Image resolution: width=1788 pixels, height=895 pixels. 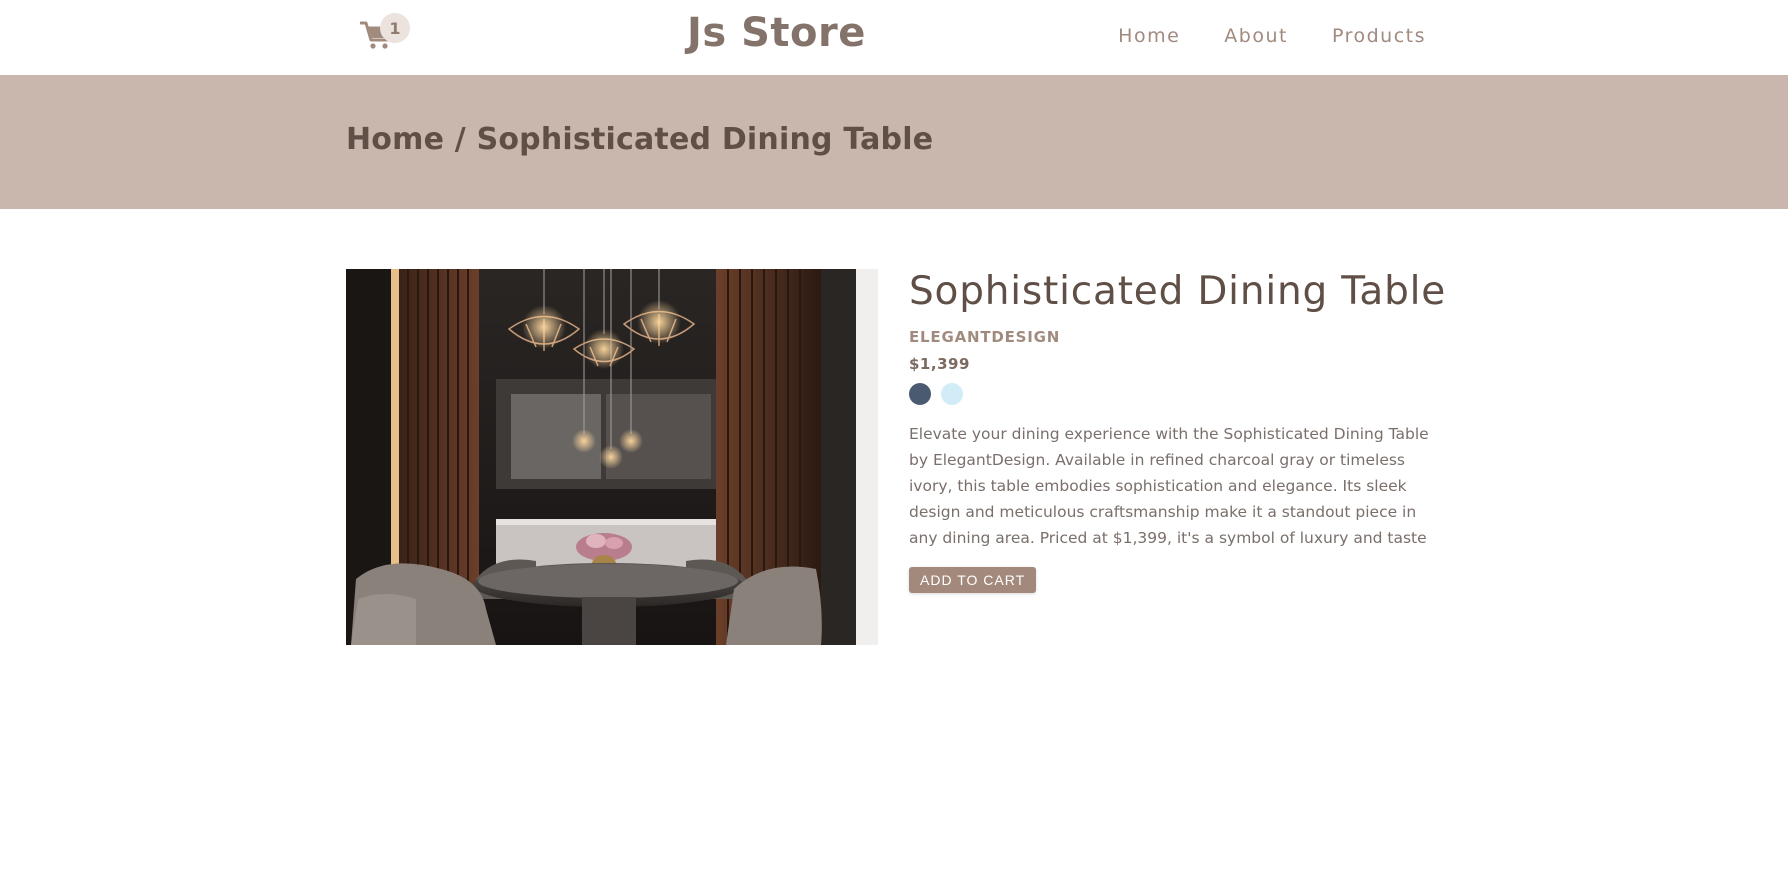 I want to click on nav-link-about: About, so click(x=1256, y=36).